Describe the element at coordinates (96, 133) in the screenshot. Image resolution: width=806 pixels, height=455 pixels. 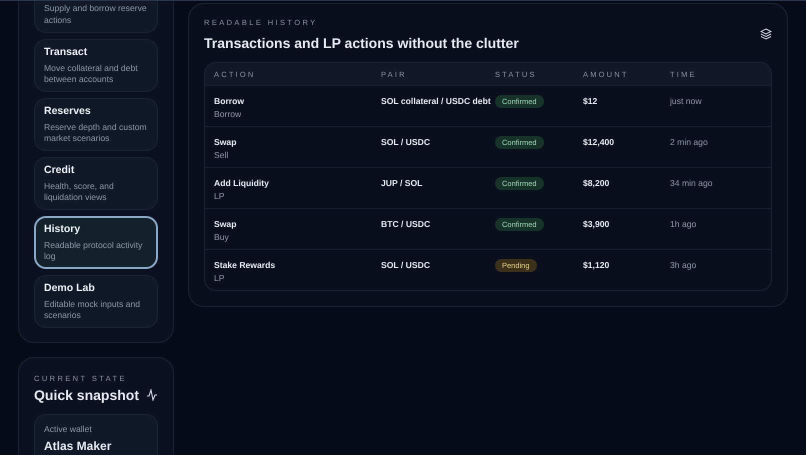
I see `nav-item-description: Reserve depth and custom market scenarios` at that location.